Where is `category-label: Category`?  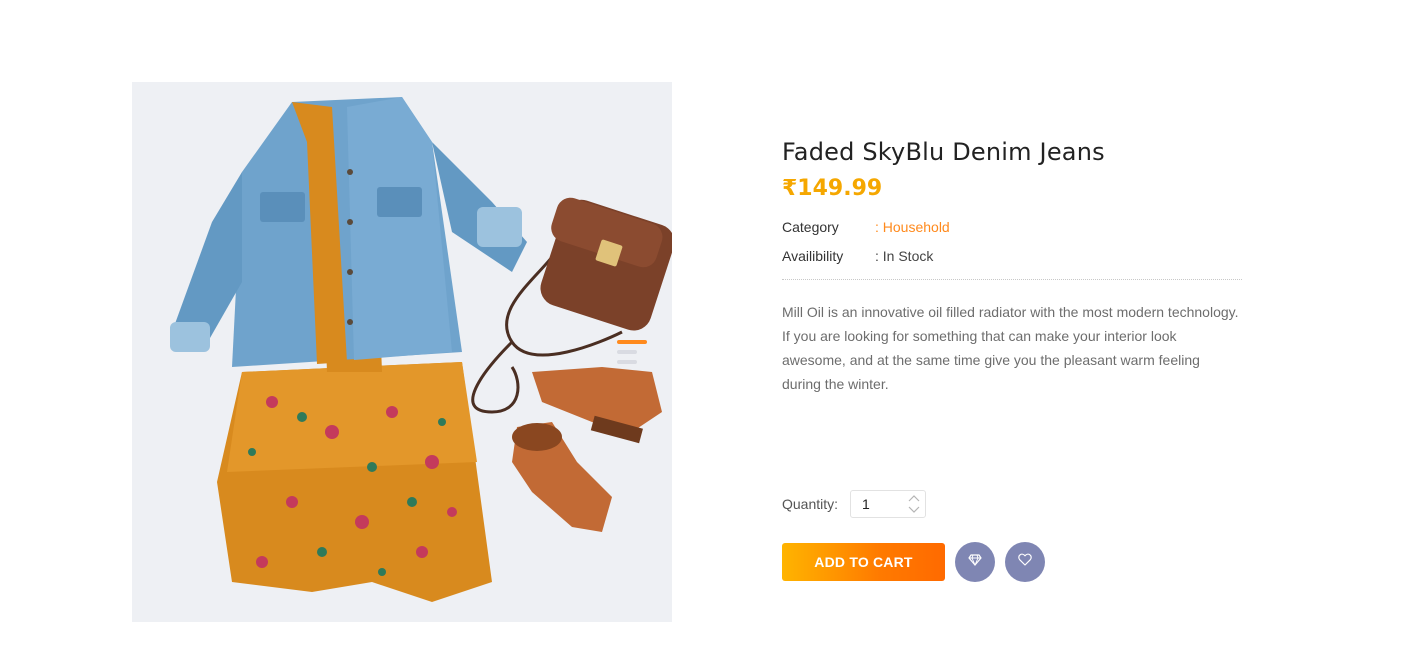 category-label: Category is located at coordinates (810, 227).